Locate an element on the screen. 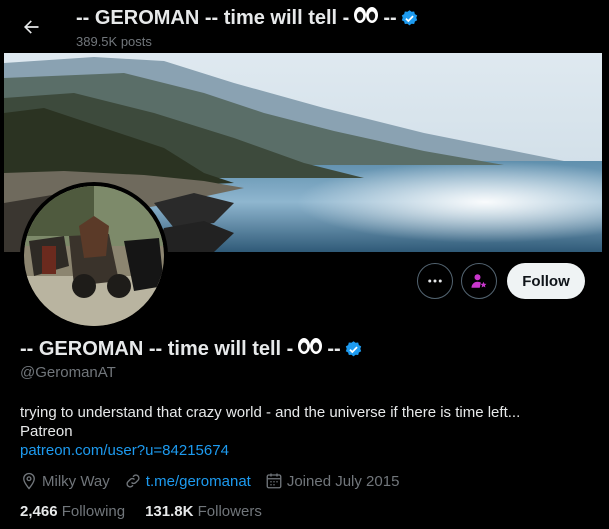 This screenshot has width=609, height=529. location: Milky Way is located at coordinates (65, 481).